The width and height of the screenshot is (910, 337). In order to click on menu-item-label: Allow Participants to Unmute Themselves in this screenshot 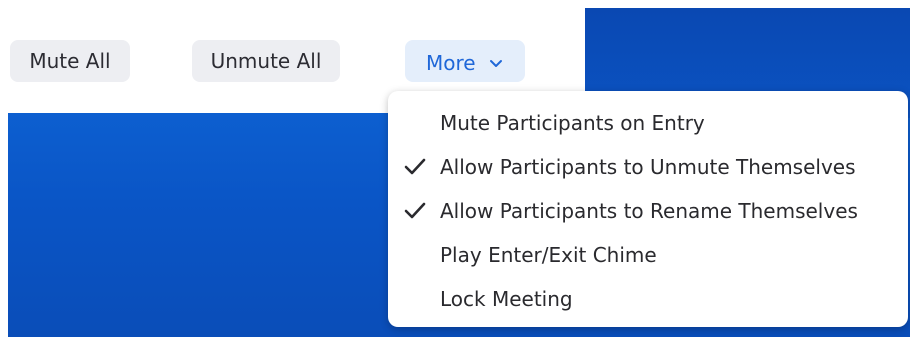, I will do `click(648, 167)`.